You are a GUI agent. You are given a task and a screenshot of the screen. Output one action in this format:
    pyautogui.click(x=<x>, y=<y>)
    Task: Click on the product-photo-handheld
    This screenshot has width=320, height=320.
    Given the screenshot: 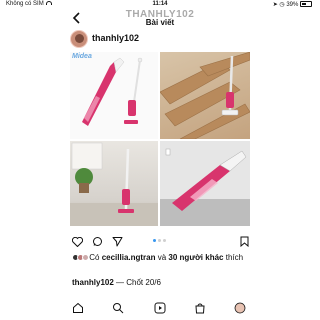 What is the action you would take?
    pyautogui.click(x=205, y=183)
    